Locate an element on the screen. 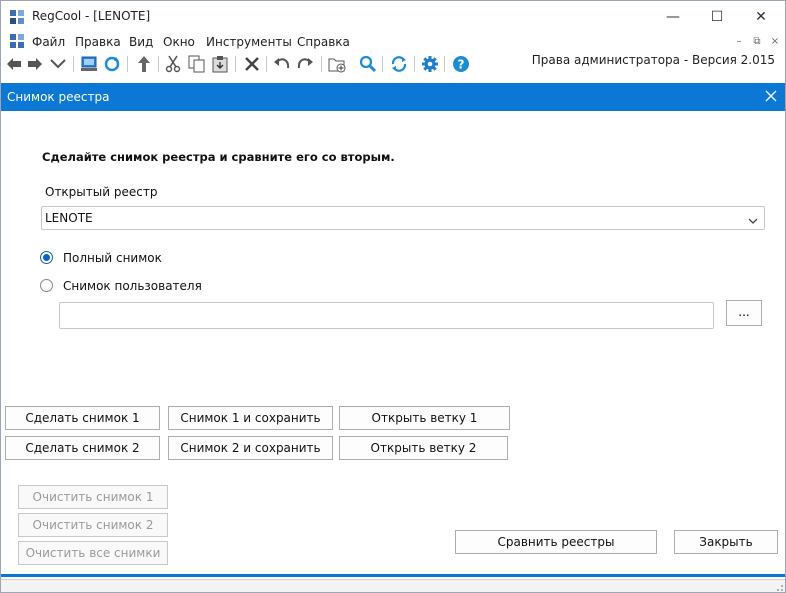 The image size is (786, 593). new-key-icon is located at coordinates (337, 64).